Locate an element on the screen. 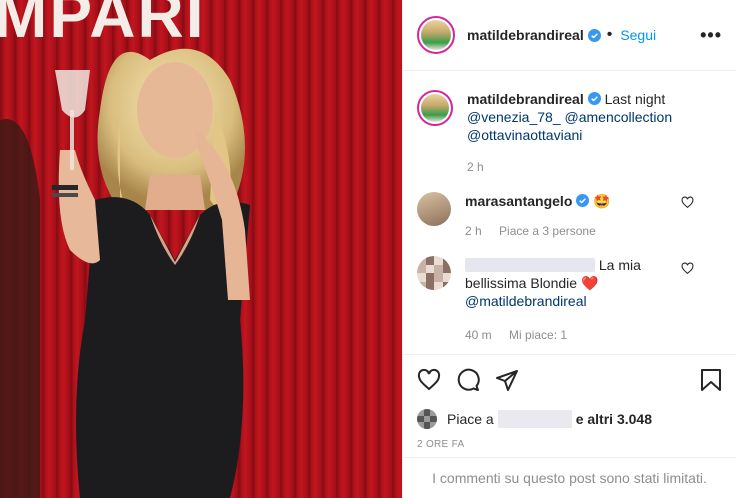 Image resolution: width=736 pixels, height=498 pixels. comment-bubble-icon is located at coordinates (468, 380).